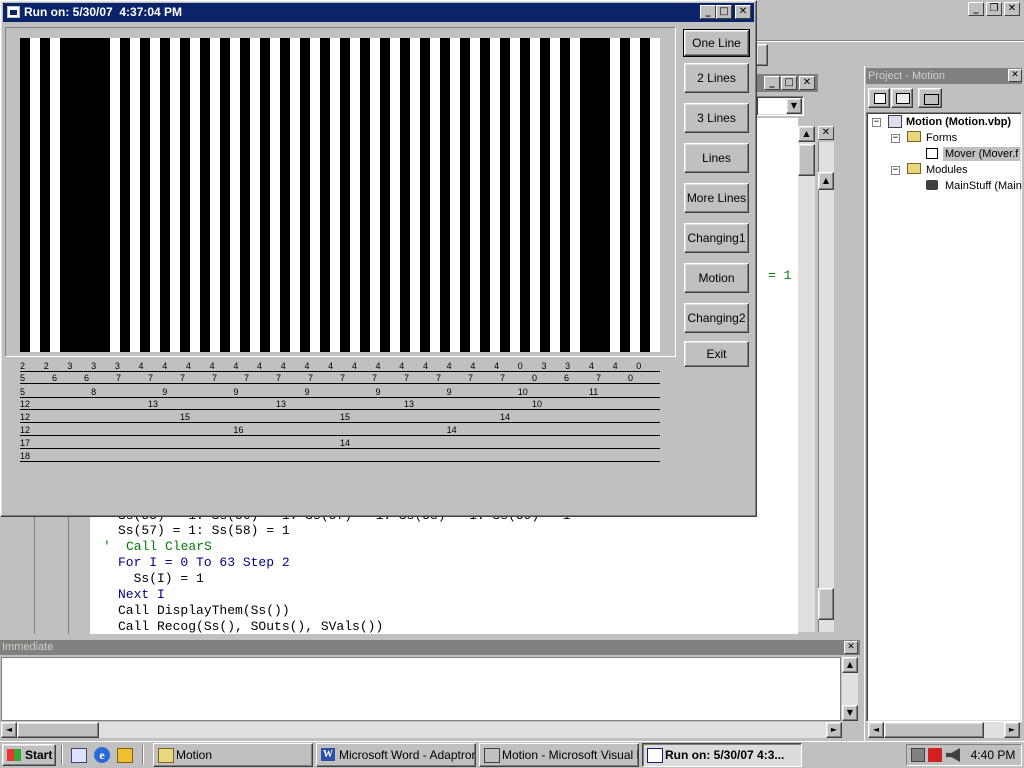 Image resolution: width=1024 pixels, height=768 pixels. What do you see at coordinates (826, 387) in the screenshot?
I see `inner-scrollbar` at bounding box center [826, 387].